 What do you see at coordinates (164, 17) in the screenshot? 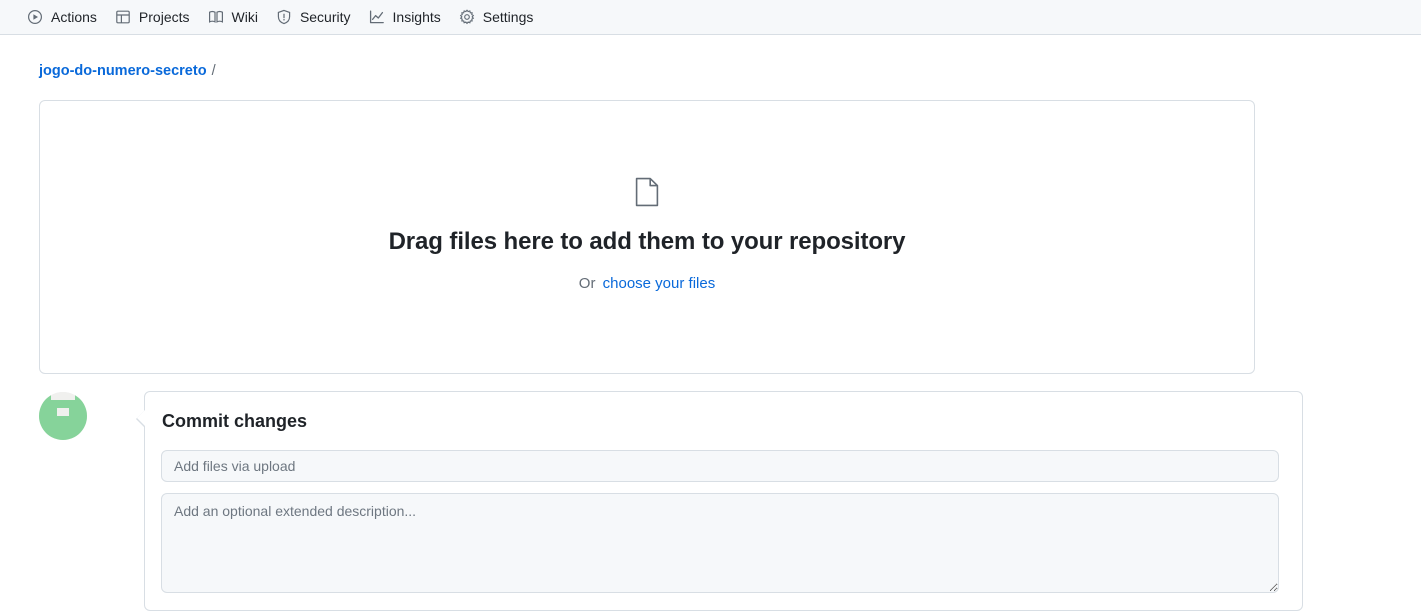
I see `nav-item-label: Projects` at bounding box center [164, 17].